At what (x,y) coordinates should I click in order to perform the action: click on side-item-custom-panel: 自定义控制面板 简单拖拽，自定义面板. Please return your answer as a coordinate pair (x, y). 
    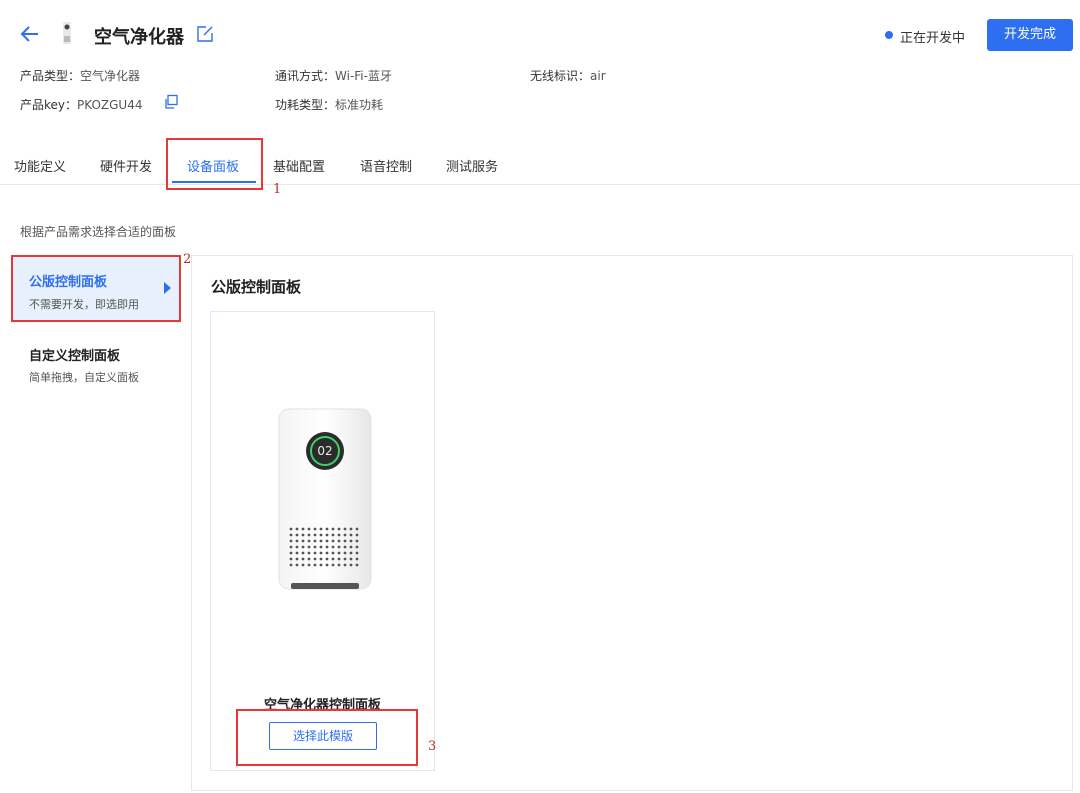
    Looking at the image, I should click on (96, 365).